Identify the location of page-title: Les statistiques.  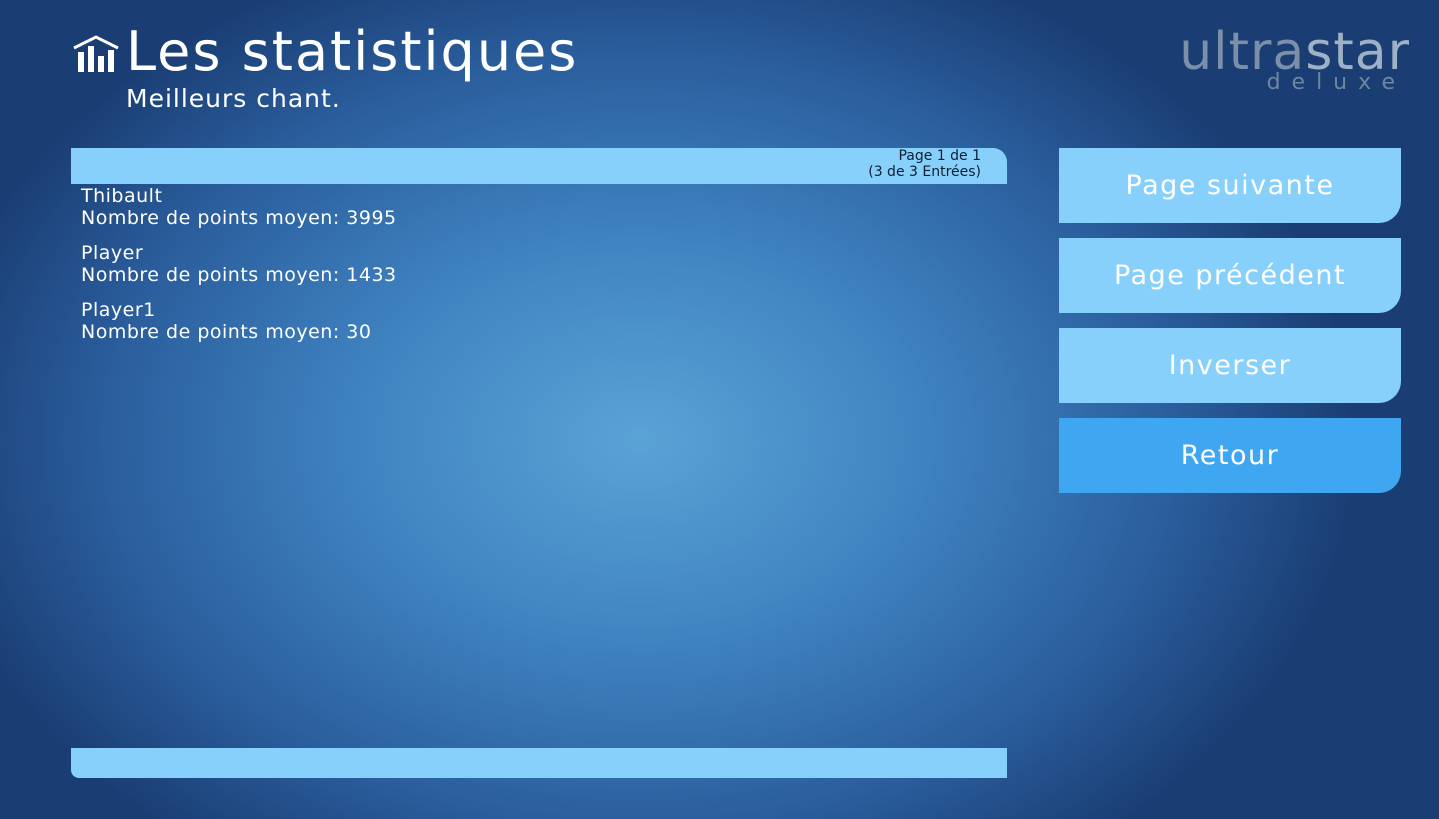
(352, 51).